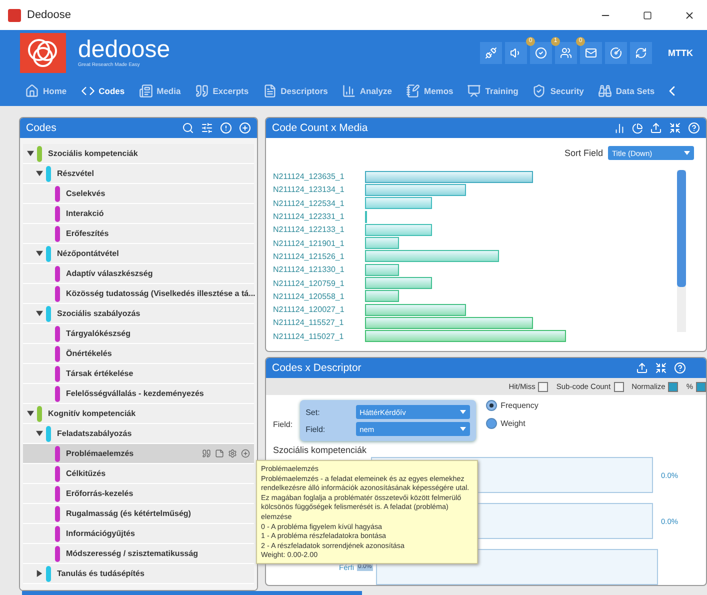  What do you see at coordinates (605, 91) in the screenshot?
I see `binoculars-icon` at bounding box center [605, 91].